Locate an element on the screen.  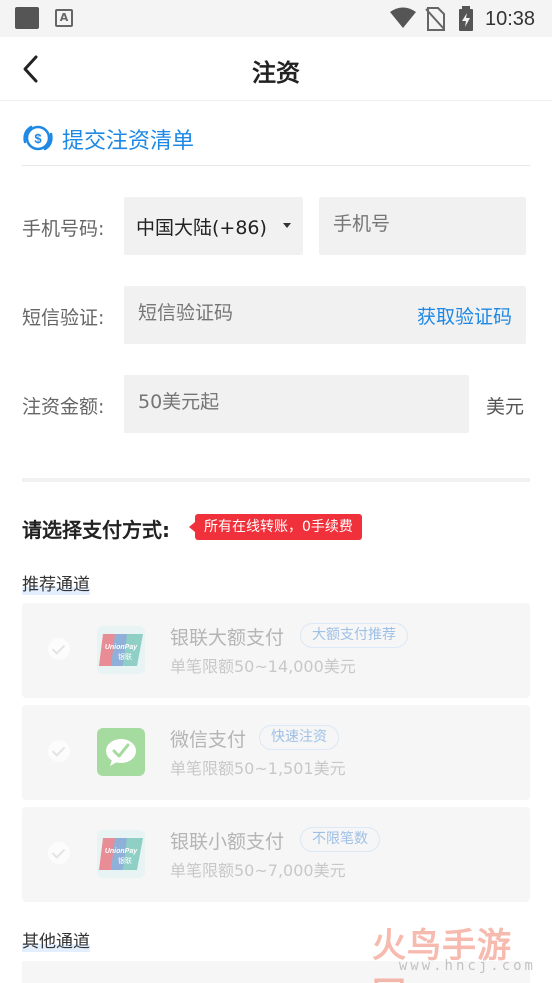
sms-code-input is located at coordinates (258, 313).